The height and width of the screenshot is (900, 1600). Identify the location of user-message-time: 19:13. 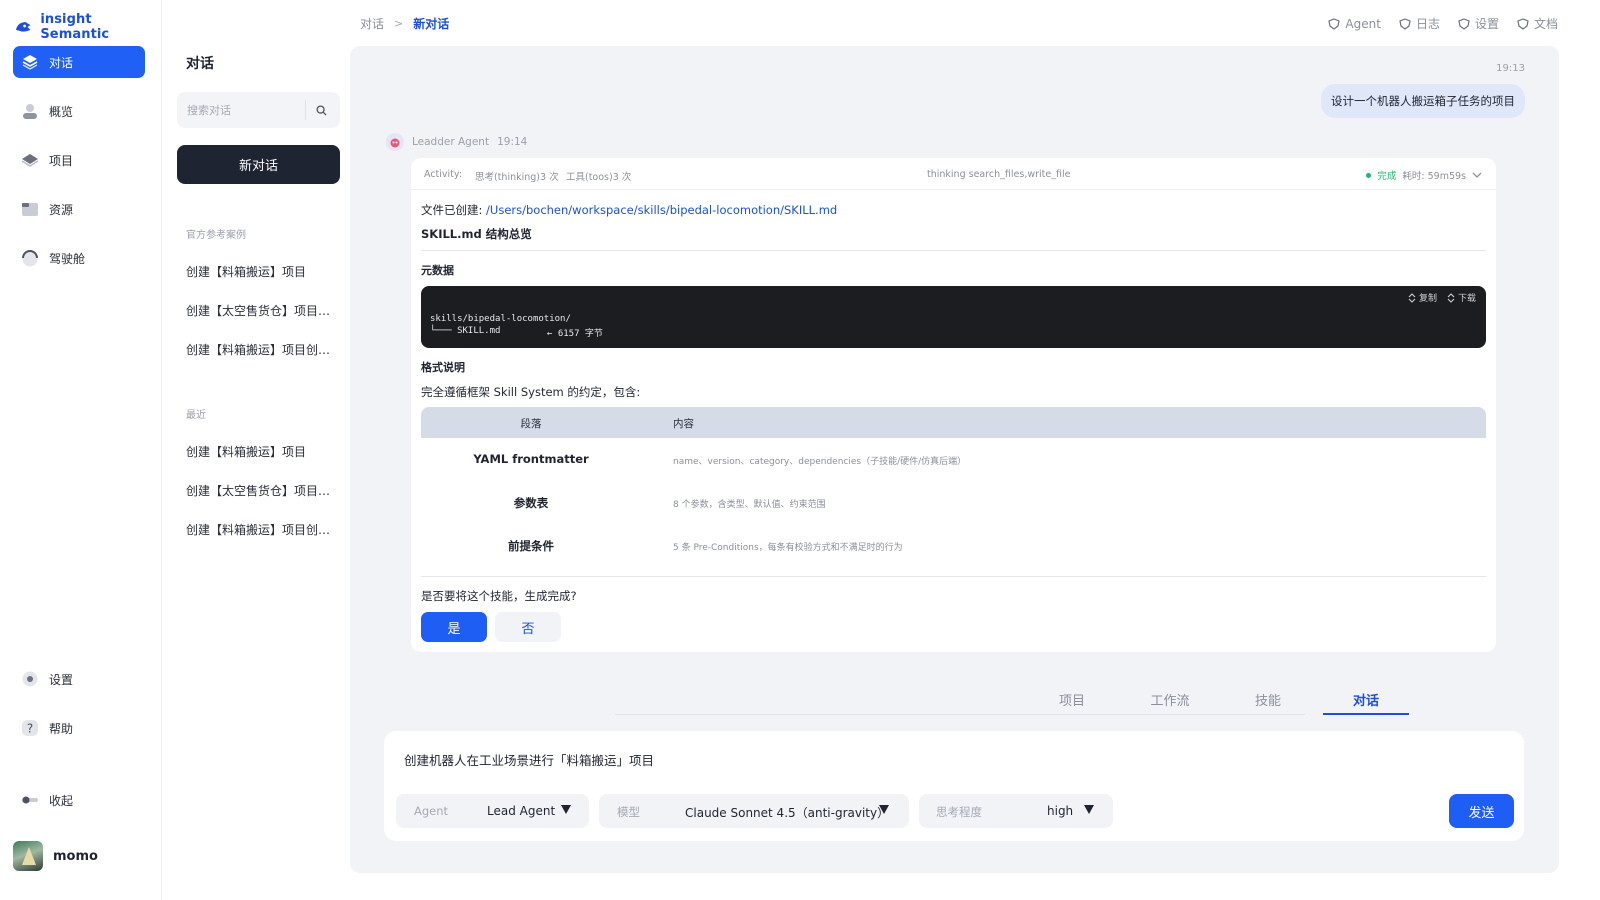
(1510, 68).